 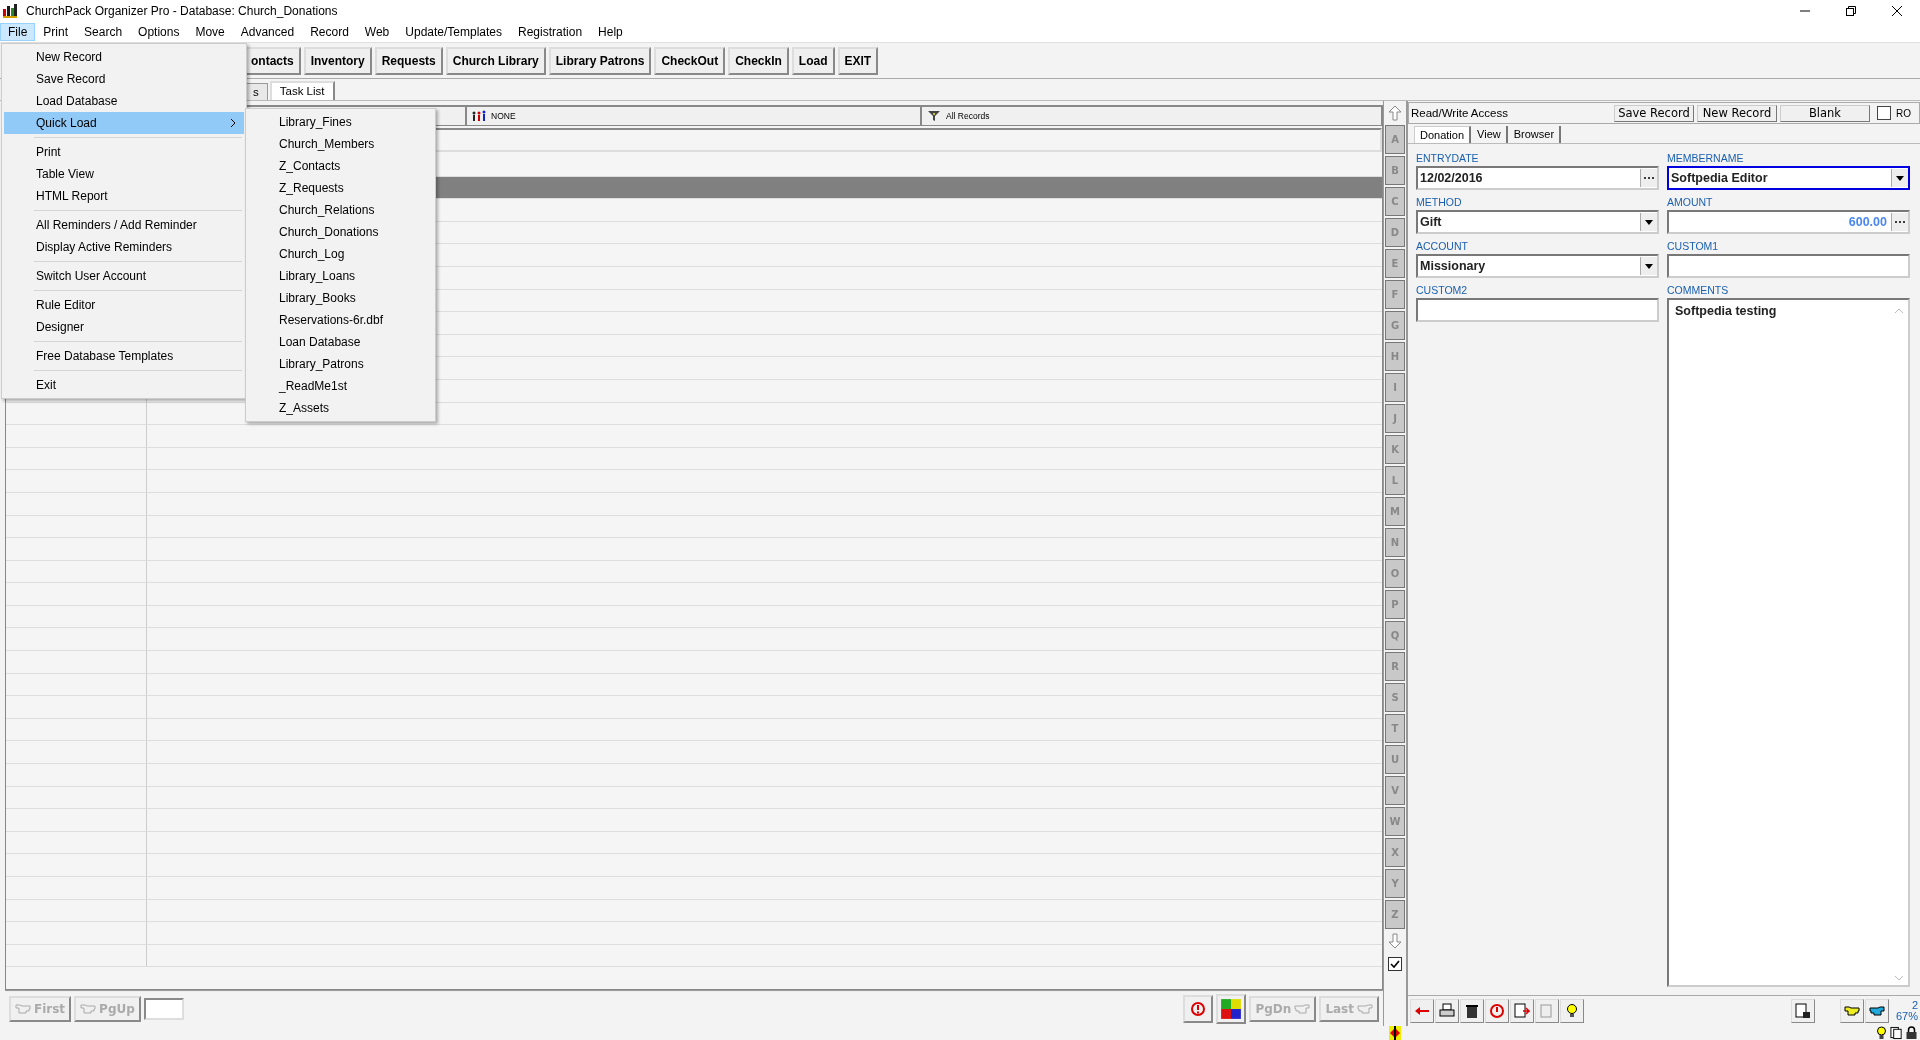 What do you see at coordinates (408, 60) in the screenshot?
I see `toolbar-button: Requests` at bounding box center [408, 60].